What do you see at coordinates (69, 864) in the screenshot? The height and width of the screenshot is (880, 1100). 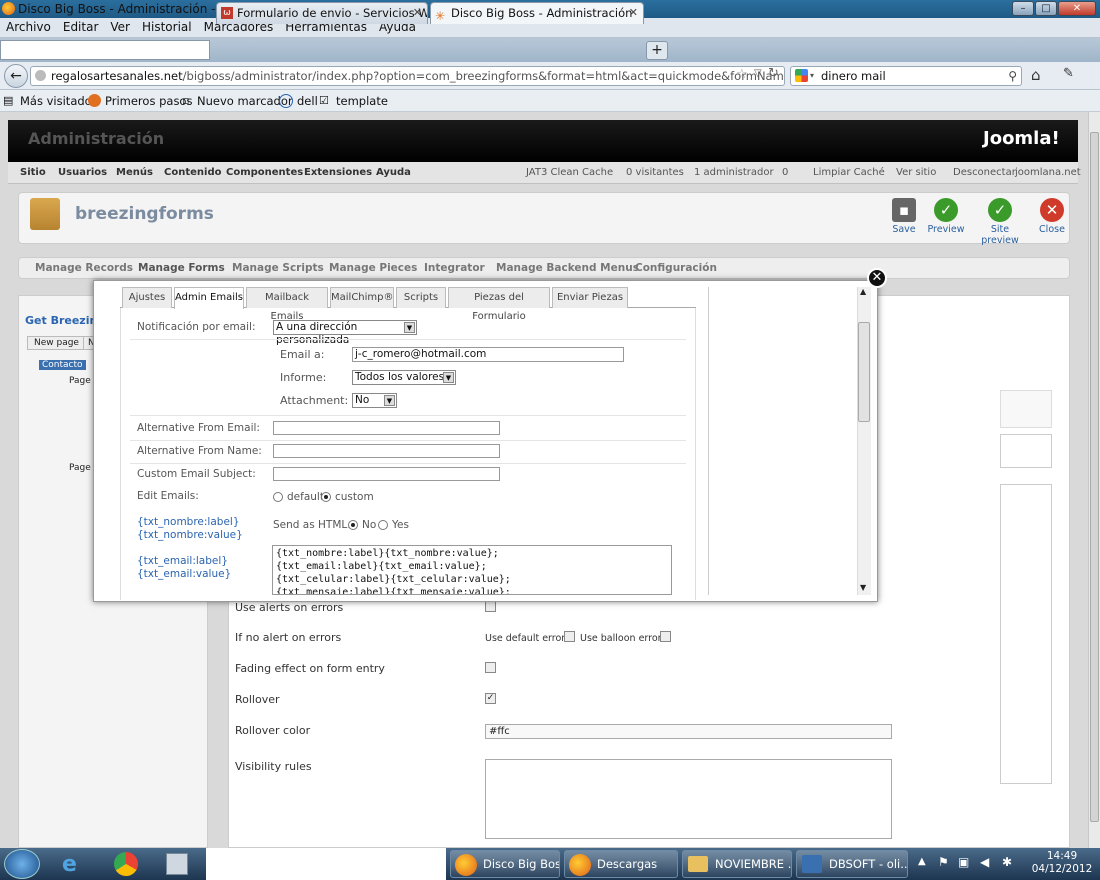 I see `ie-icon: e` at bounding box center [69, 864].